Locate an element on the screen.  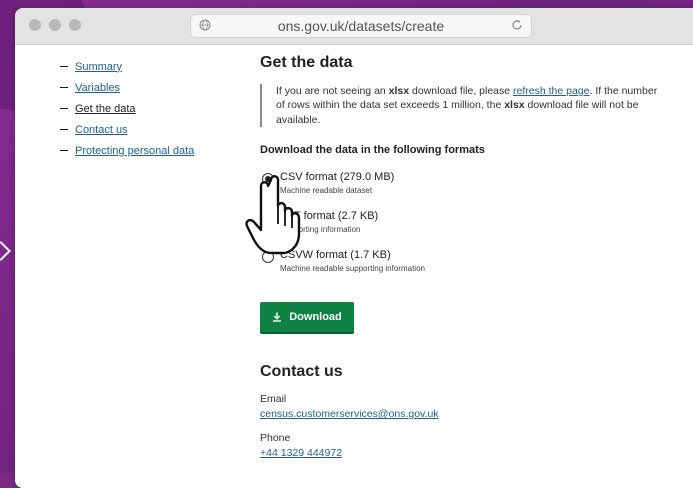
browser-titlebar: ons.gov.uk/datasets/create is located at coordinates (354, 26).